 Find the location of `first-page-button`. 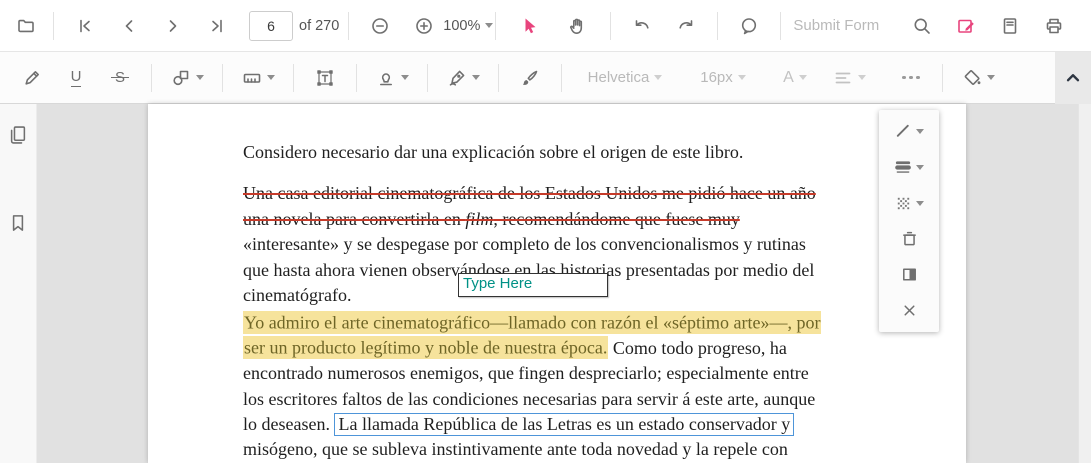

first-page-button is located at coordinates (85, 26).